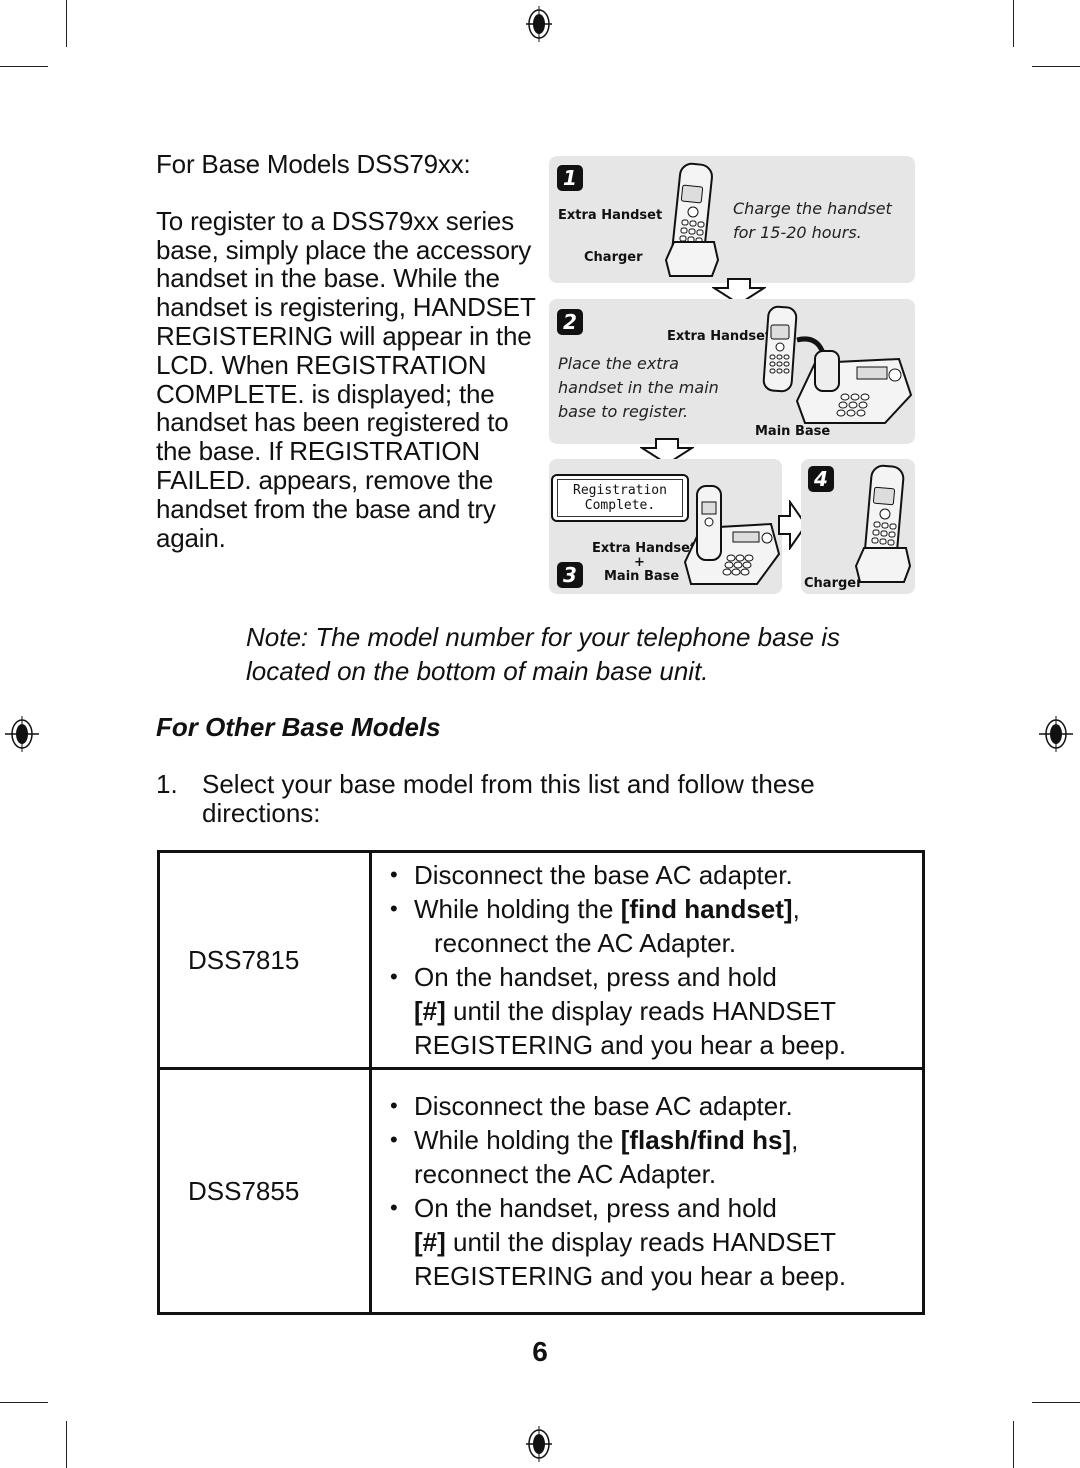 The width and height of the screenshot is (1080, 1468). I want to click on label-main-base: Main Base, so click(642, 576).